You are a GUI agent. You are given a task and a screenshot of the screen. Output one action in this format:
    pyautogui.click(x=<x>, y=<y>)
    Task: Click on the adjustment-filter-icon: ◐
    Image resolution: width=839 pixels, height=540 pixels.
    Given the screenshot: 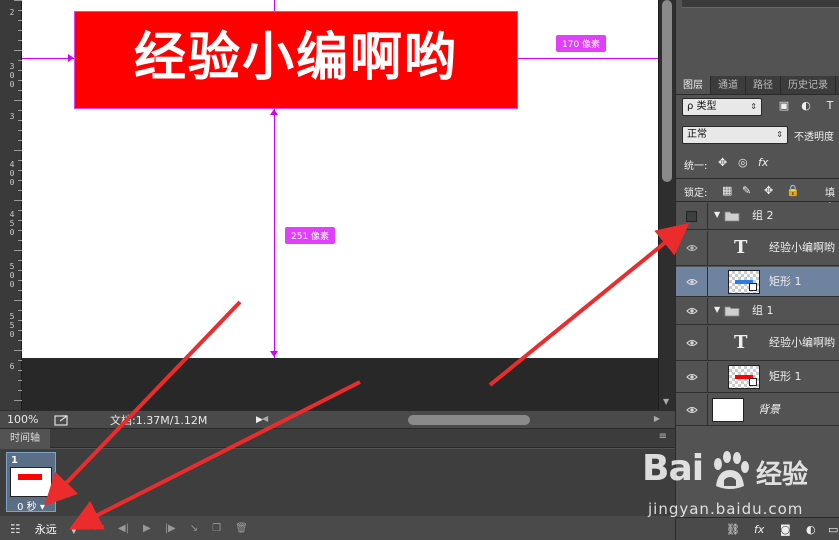 What is the action you would take?
    pyautogui.click(x=806, y=106)
    